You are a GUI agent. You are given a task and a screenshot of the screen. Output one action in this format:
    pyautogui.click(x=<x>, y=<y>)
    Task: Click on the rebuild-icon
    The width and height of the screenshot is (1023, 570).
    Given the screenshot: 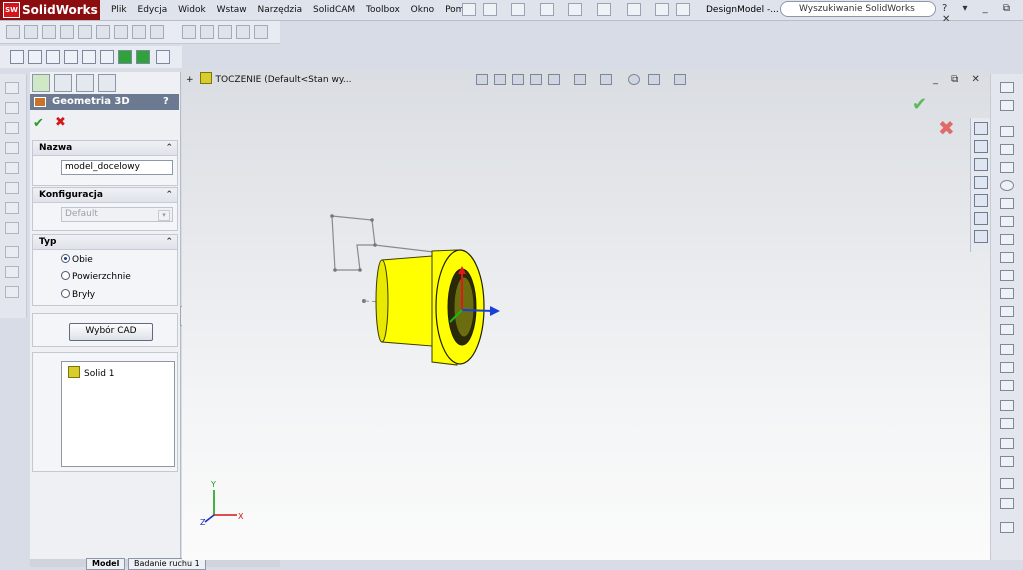 What is the action you would take?
    pyautogui.click(x=662, y=9)
    